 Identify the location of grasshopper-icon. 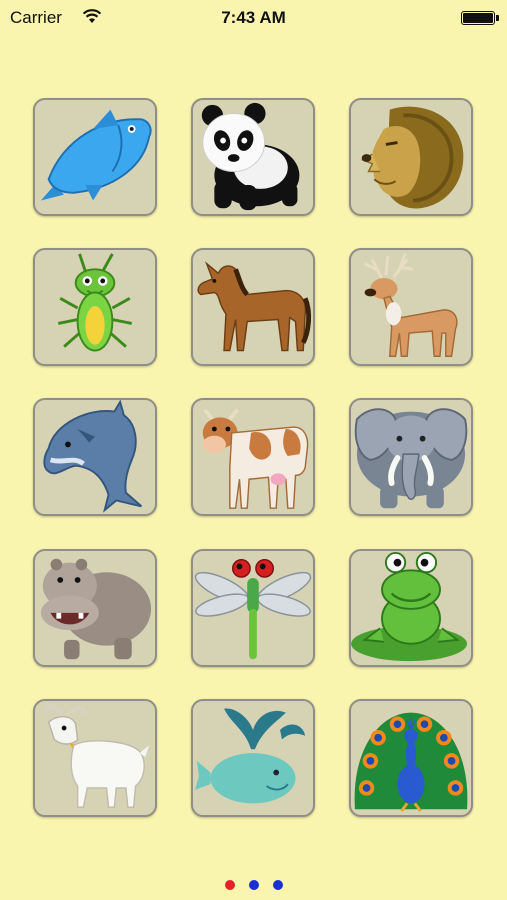
(95, 302).